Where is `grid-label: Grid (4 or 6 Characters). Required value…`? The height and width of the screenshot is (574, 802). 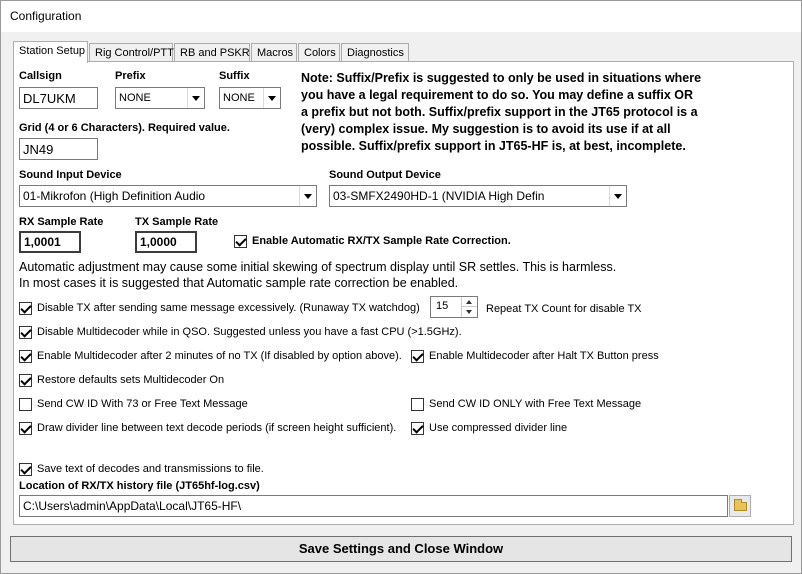
grid-label: Grid (4 or 6 Characters). Required value… is located at coordinates (124, 128).